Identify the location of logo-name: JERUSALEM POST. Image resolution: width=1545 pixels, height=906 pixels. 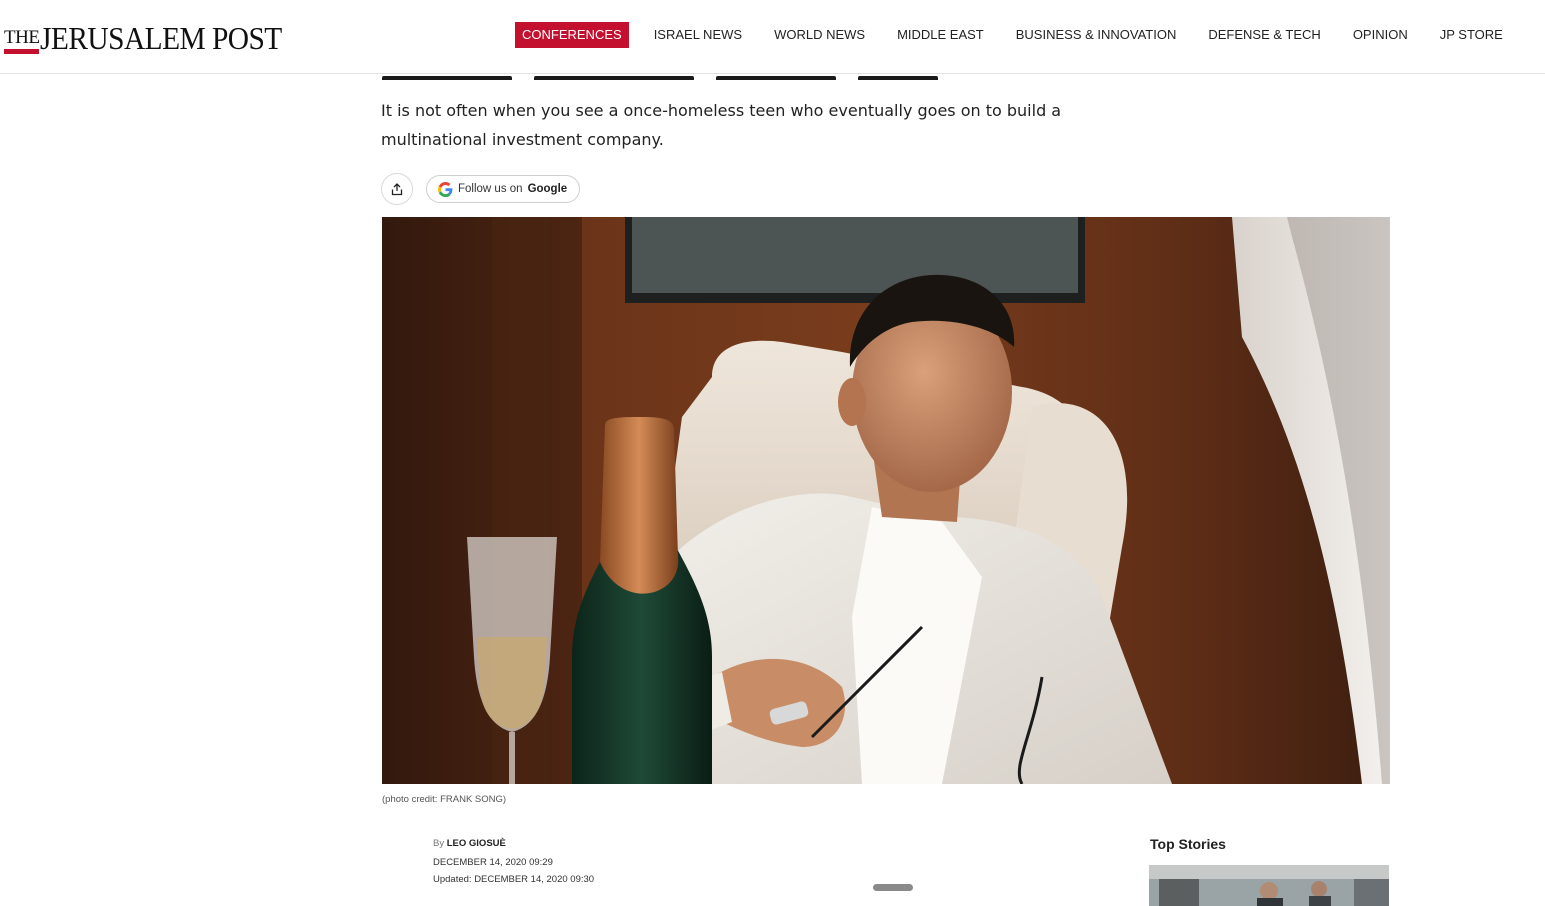
(161, 38).